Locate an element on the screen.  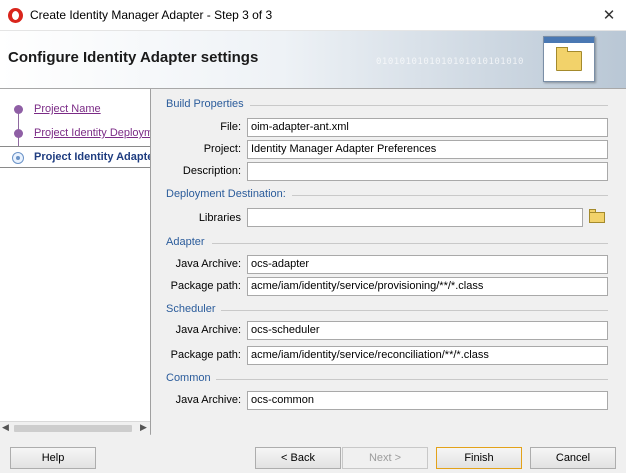
adapter-archive-field: ocs-adapter is located at coordinates (427, 264).